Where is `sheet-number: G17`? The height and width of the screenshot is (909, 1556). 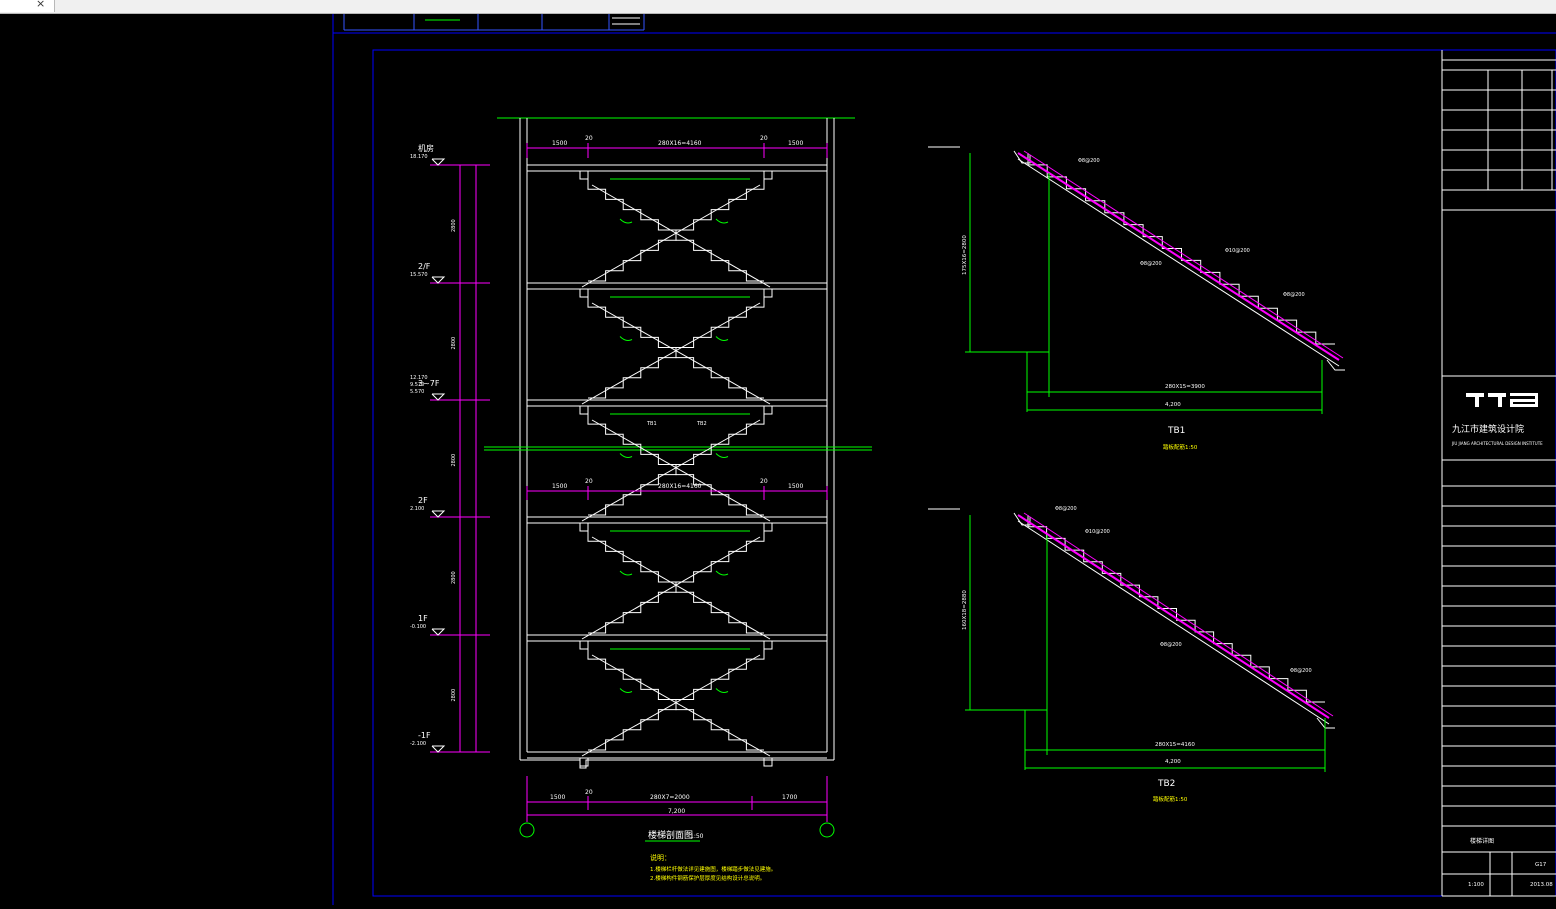
sheet-number: G17 is located at coordinates (1541, 865).